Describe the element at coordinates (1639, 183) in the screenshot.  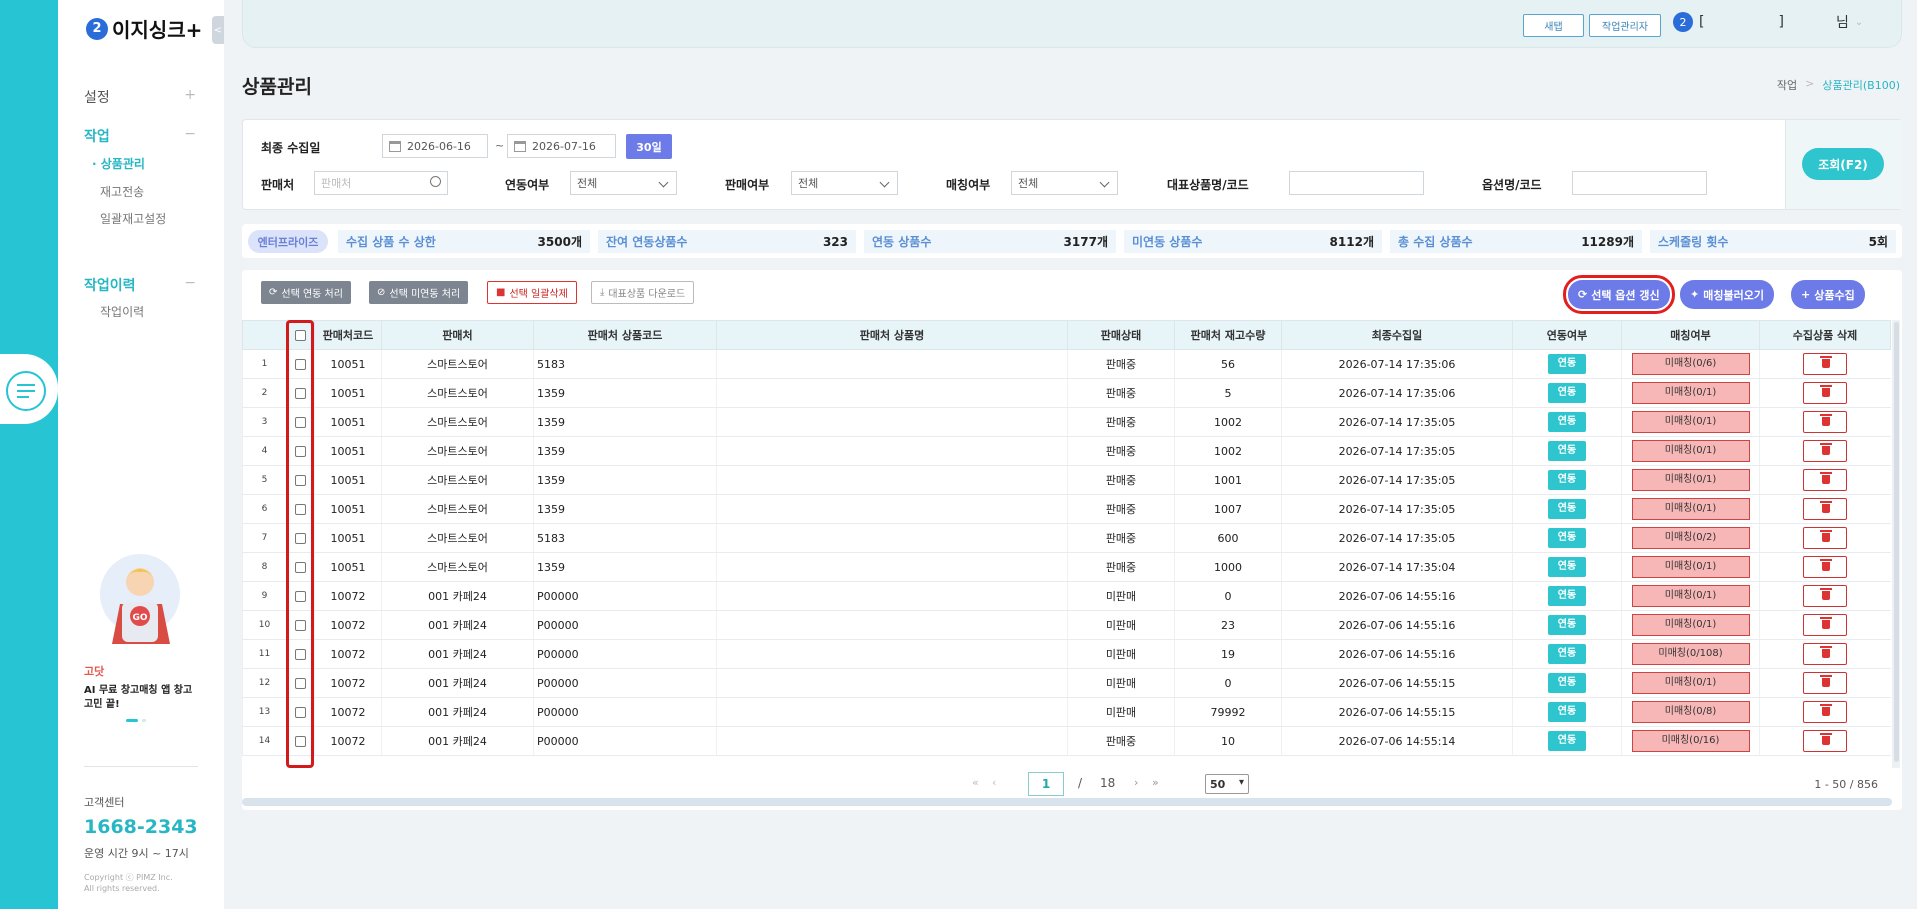
I see `option-input` at that location.